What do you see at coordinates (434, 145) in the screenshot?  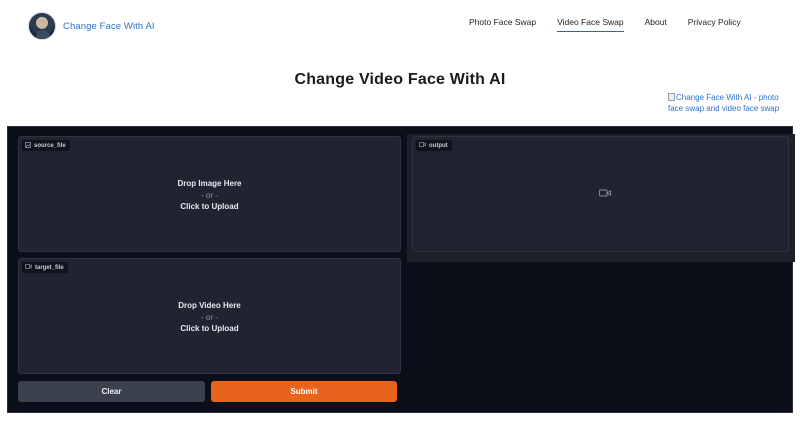 I see `output-label: output` at bounding box center [434, 145].